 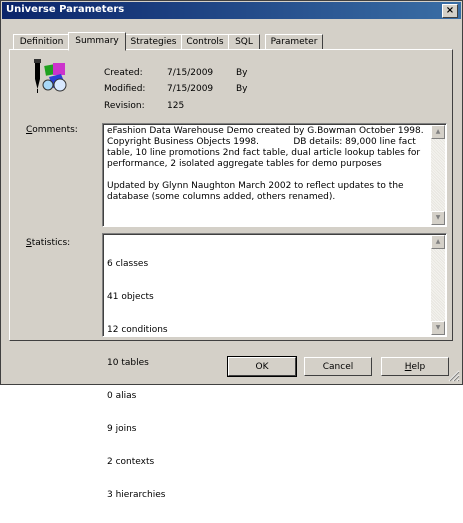 What do you see at coordinates (153, 41) in the screenshot?
I see `tab-strategies: Strategies` at bounding box center [153, 41].